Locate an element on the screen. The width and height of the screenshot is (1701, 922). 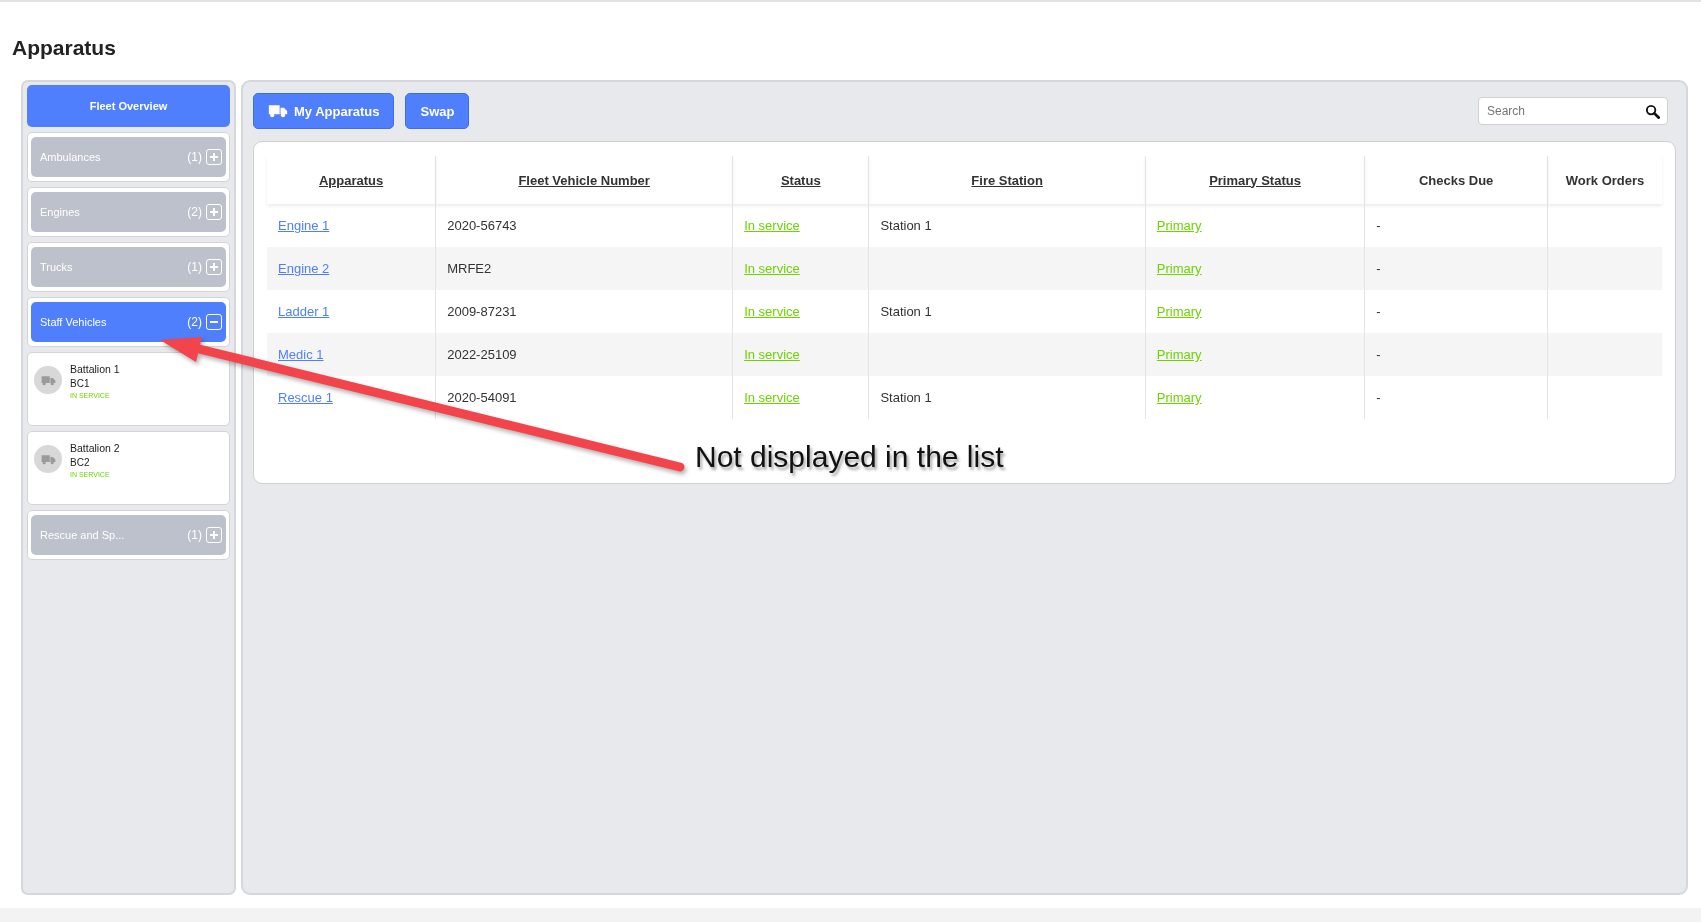
apparatus-link: Rescue 1 is located at coordinates (305, 397).